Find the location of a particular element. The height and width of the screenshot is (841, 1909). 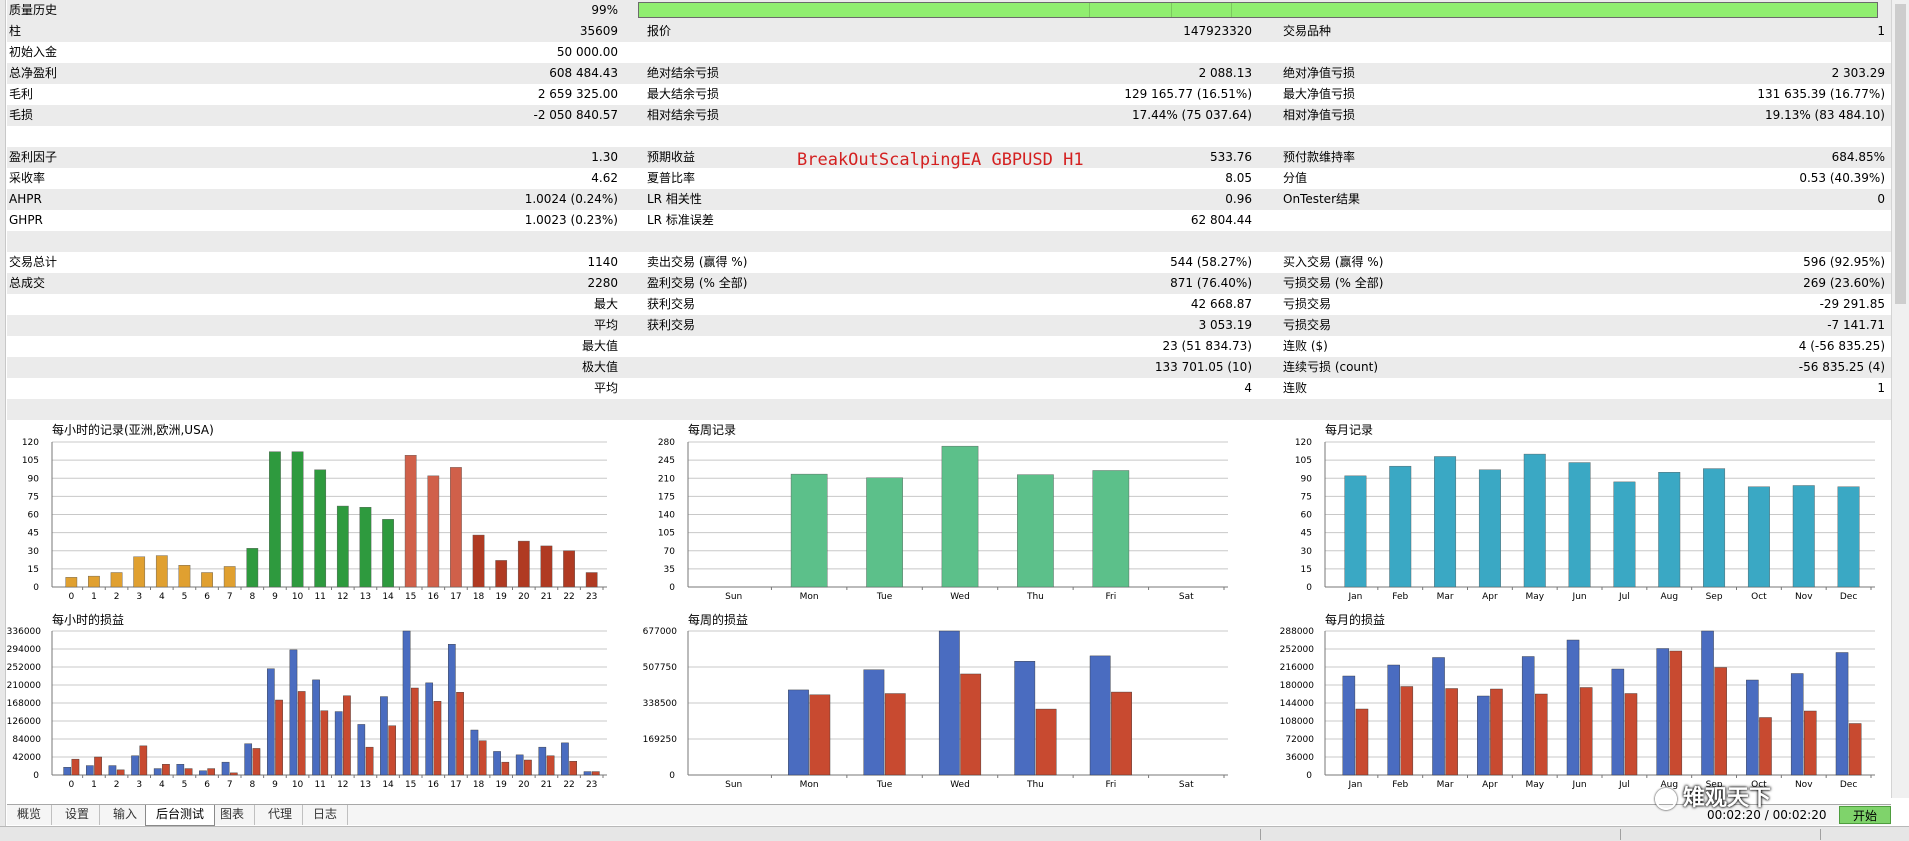

tab-1: 设置 is located at coordinates (78, 815).